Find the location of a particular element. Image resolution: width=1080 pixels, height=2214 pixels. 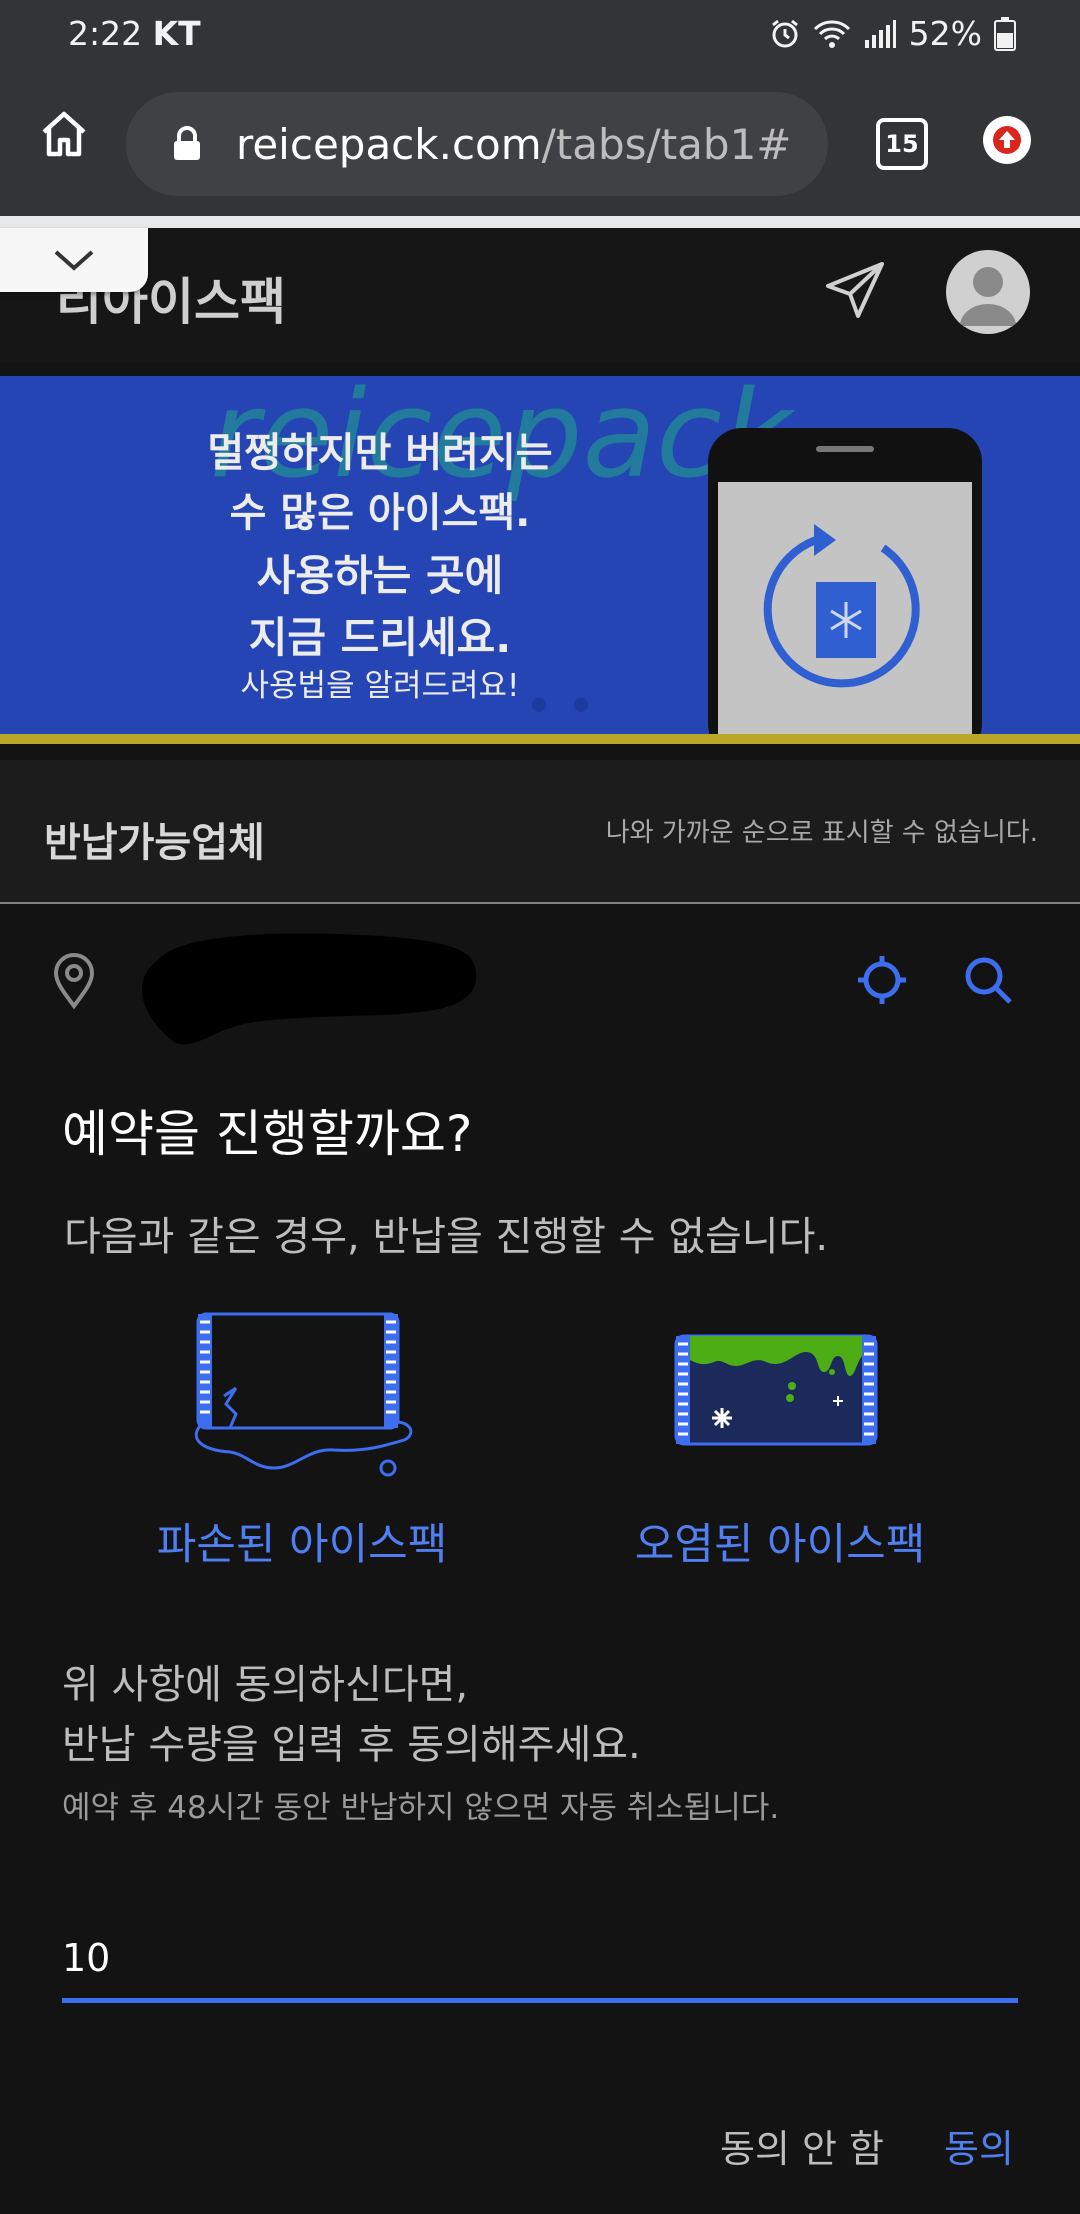

phone-screen is located at coordinates (845, 613).